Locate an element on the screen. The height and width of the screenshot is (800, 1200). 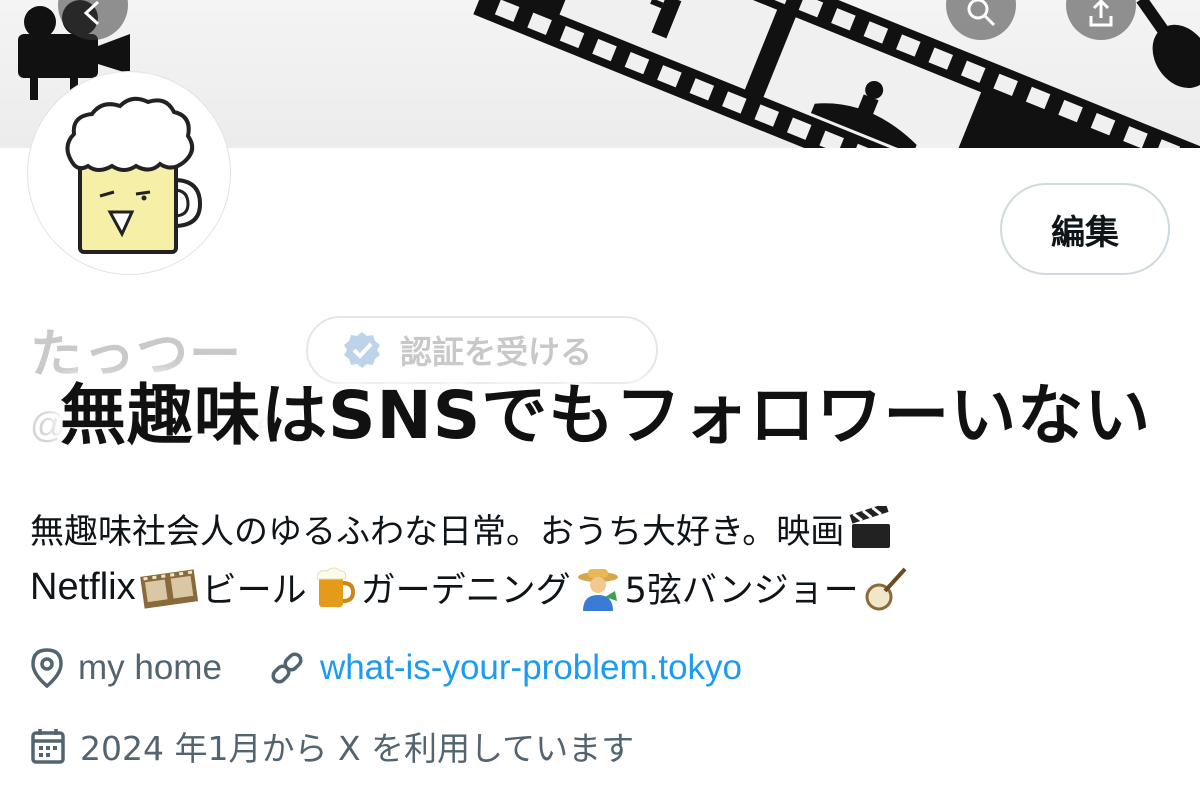
bio-line-2: Netflix ビール ガーデニング 5弦バンジョー is located at coordinates (471, 587).